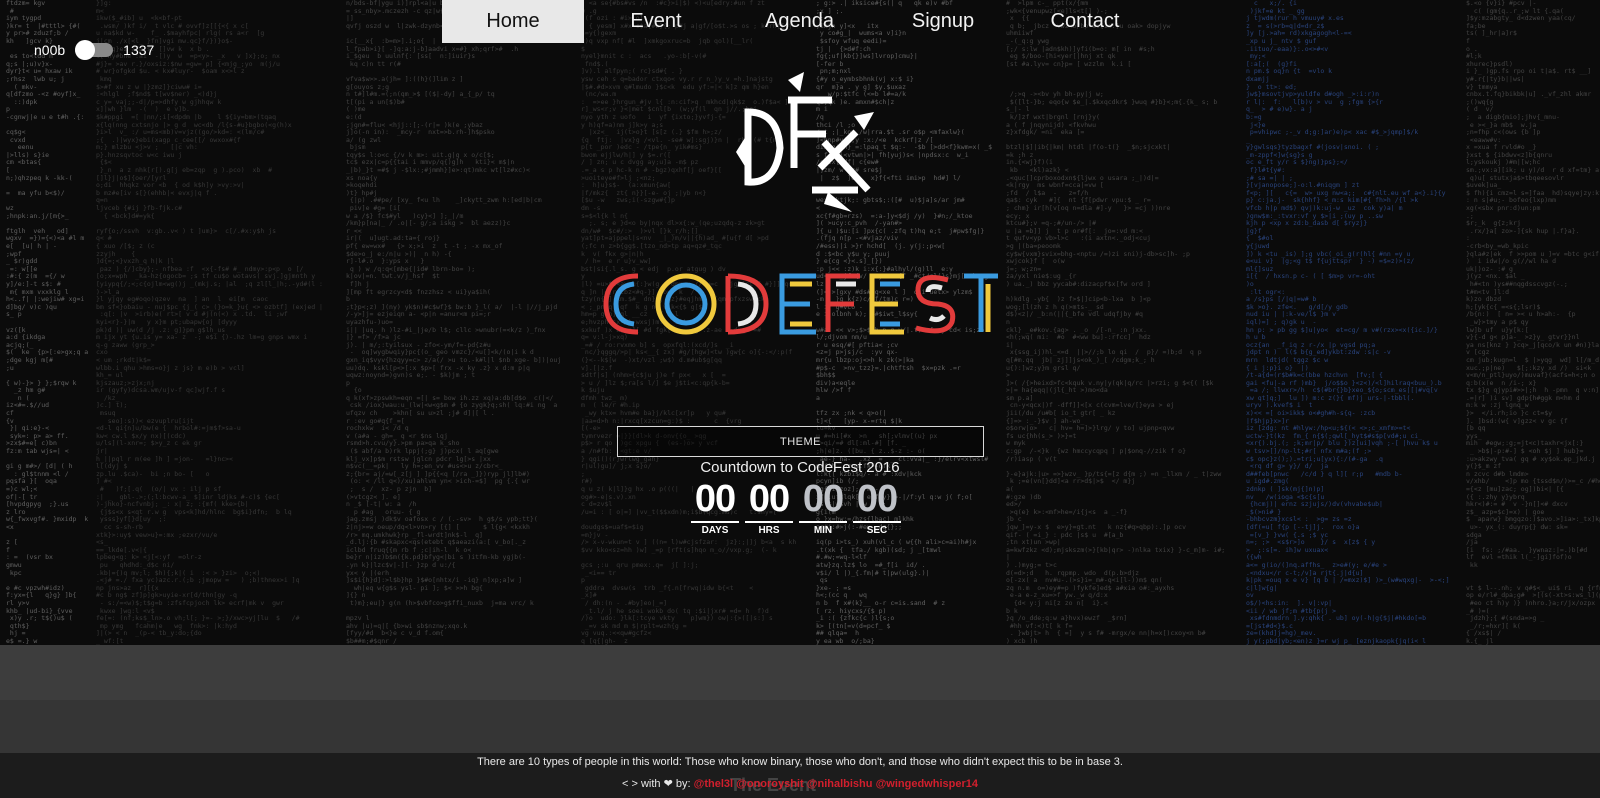  What do you see at coordinates (656, 784) in the screenshot?
I see `credit-prefix: < > with ❤ by:` at bounding box center [656, 784].